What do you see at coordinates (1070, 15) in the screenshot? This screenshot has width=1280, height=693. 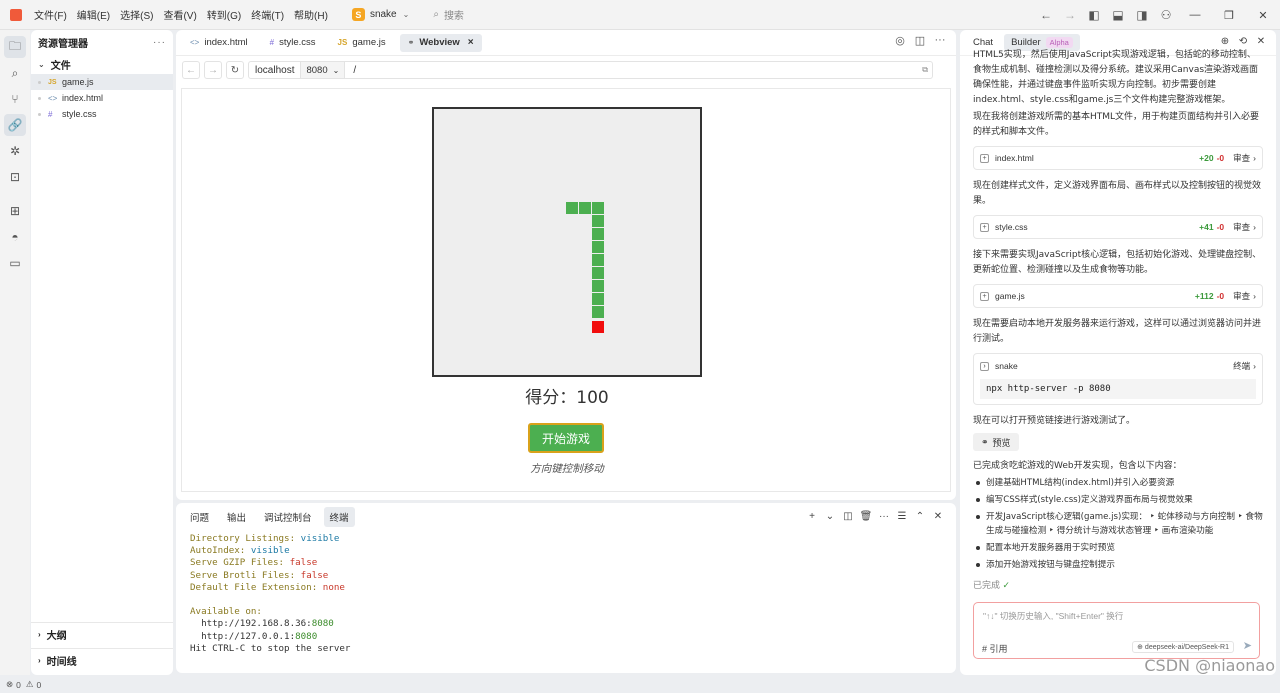 I see `forward-arrow-icon: →` at bounding box center [1070, 15].